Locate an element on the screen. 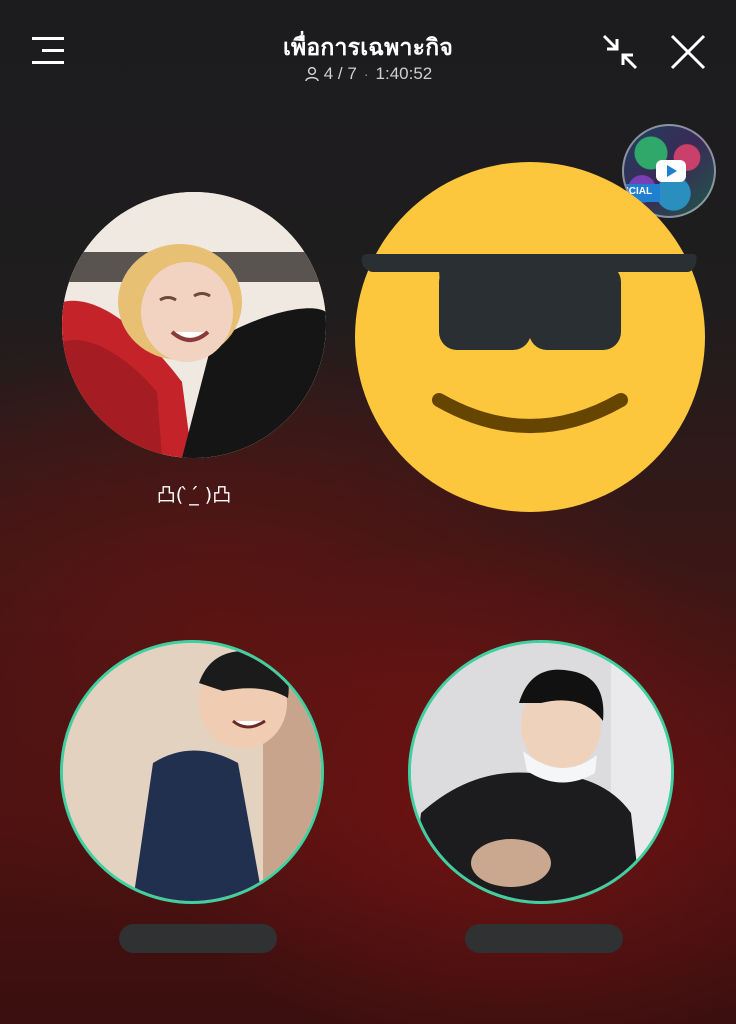 The height and width of the screenshot is (1024, 736). person-icon is located at coordinates (312, 74).